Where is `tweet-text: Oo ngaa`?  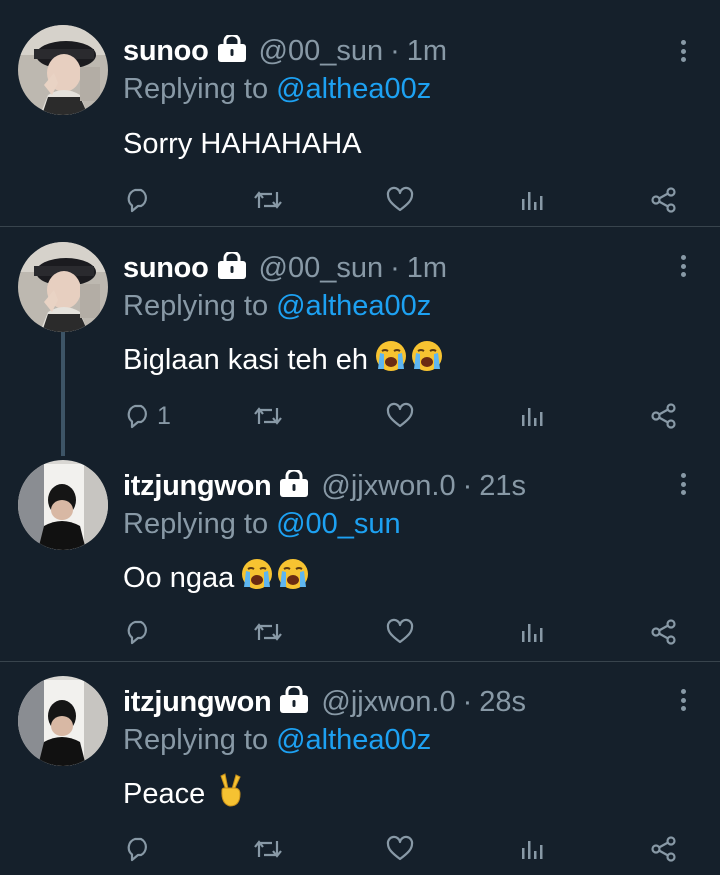 tweet-text: Oo ngaa is located at coordinates (216, 578).